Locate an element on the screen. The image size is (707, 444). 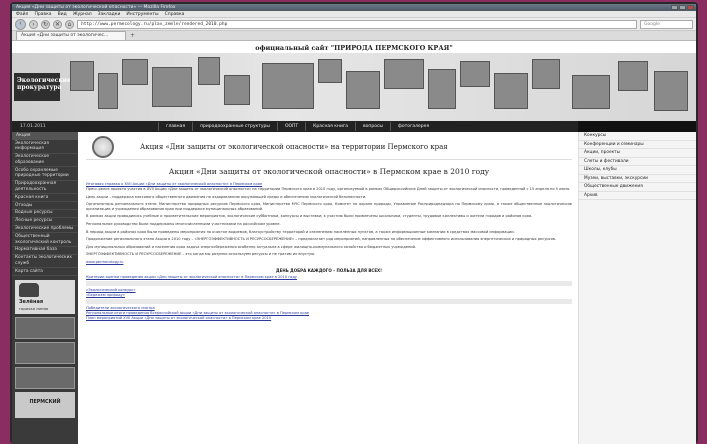
site-link: www.permecology.ru is located at coordinates (329, 262).